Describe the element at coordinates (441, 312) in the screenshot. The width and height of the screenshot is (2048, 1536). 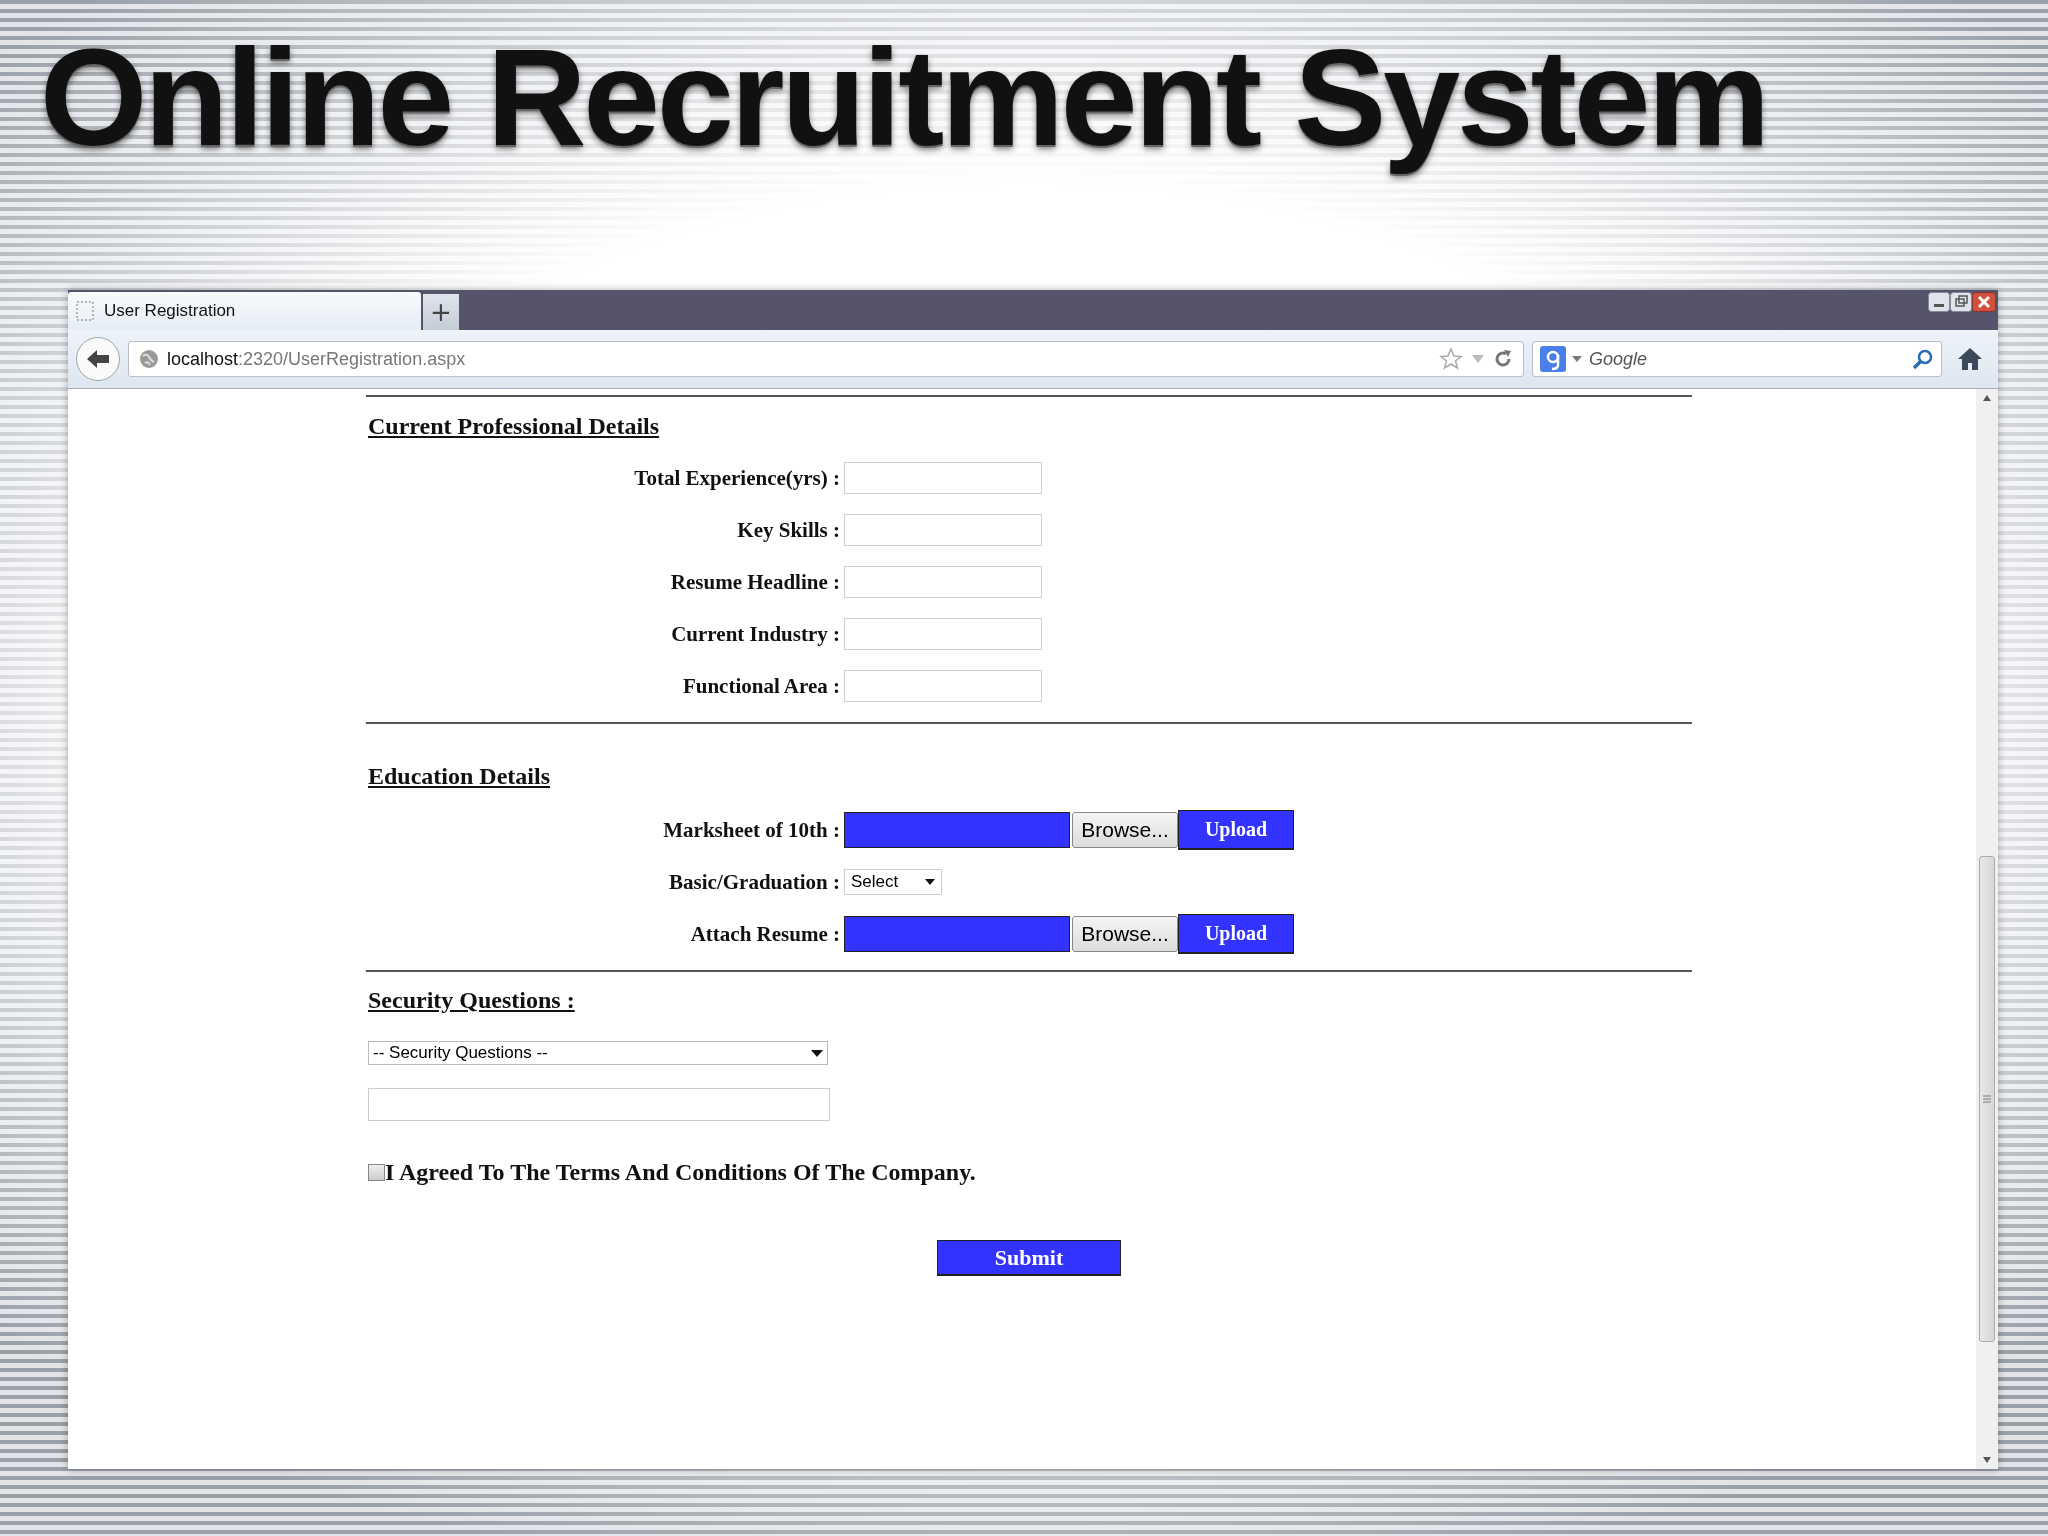
I see `new-tab-button: +` at that location.